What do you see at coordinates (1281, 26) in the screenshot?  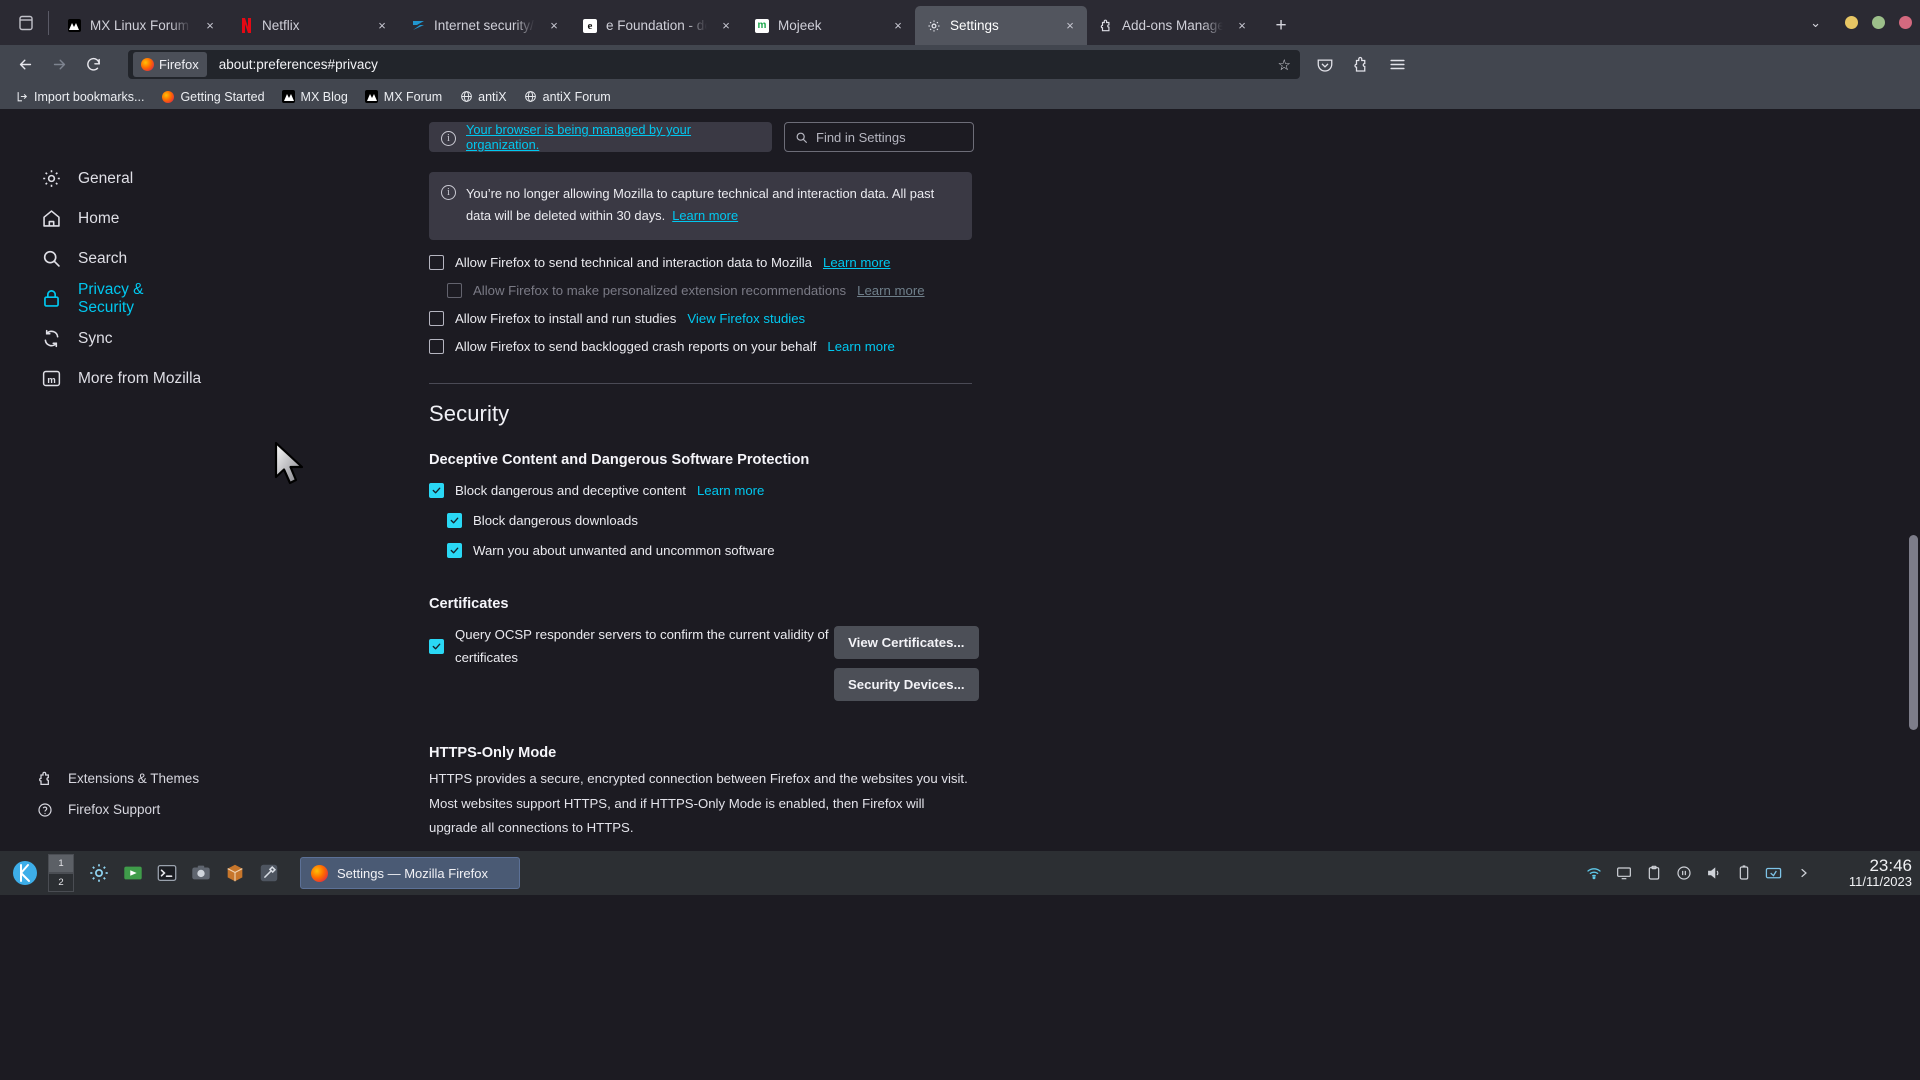 I see `new-tab-button: +` at bounding box center [1281, 26].